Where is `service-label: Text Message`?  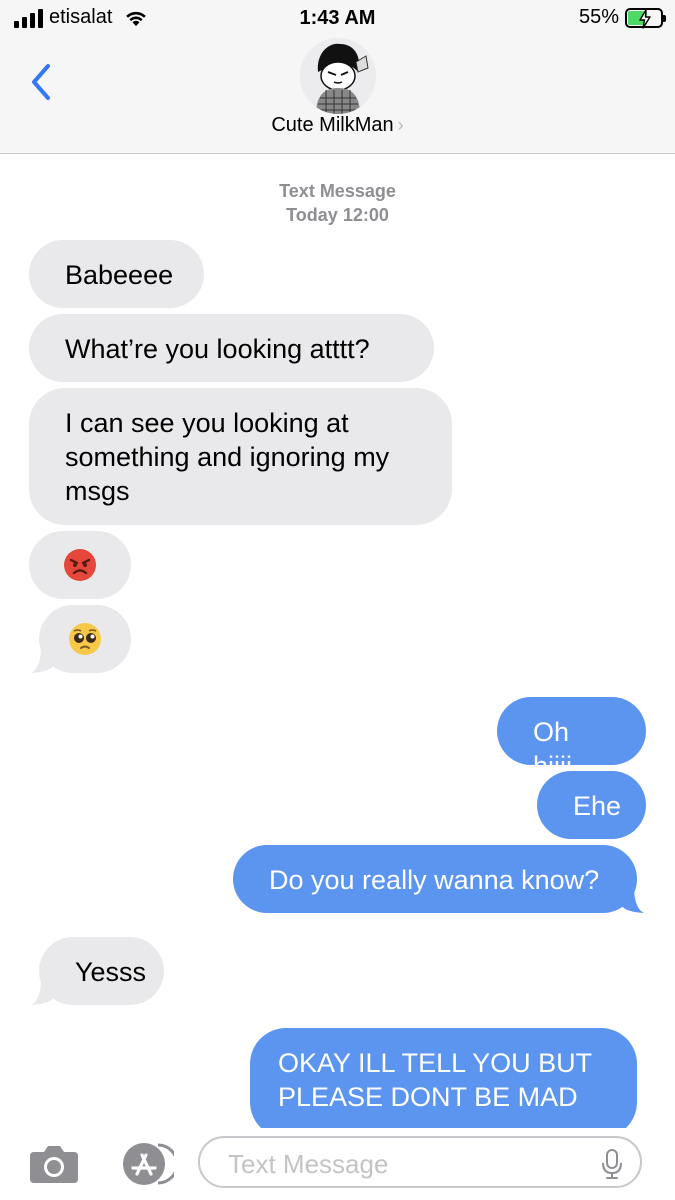 service-label: Text Message is located at coordinates (337, 191).